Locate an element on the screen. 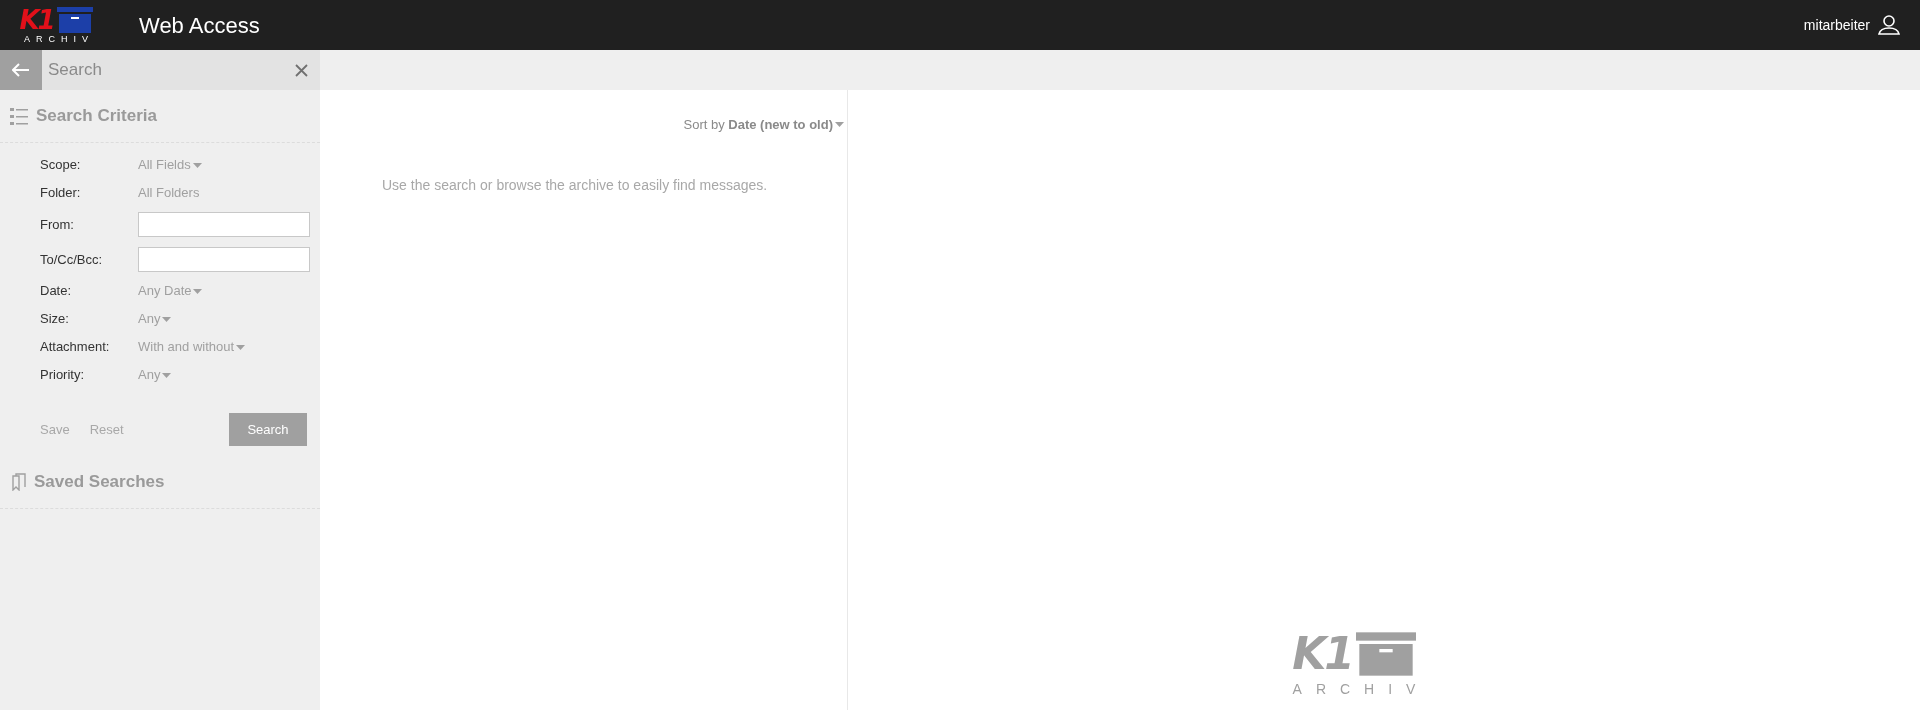  field-label: Date: is located at coordinates (56, 291).